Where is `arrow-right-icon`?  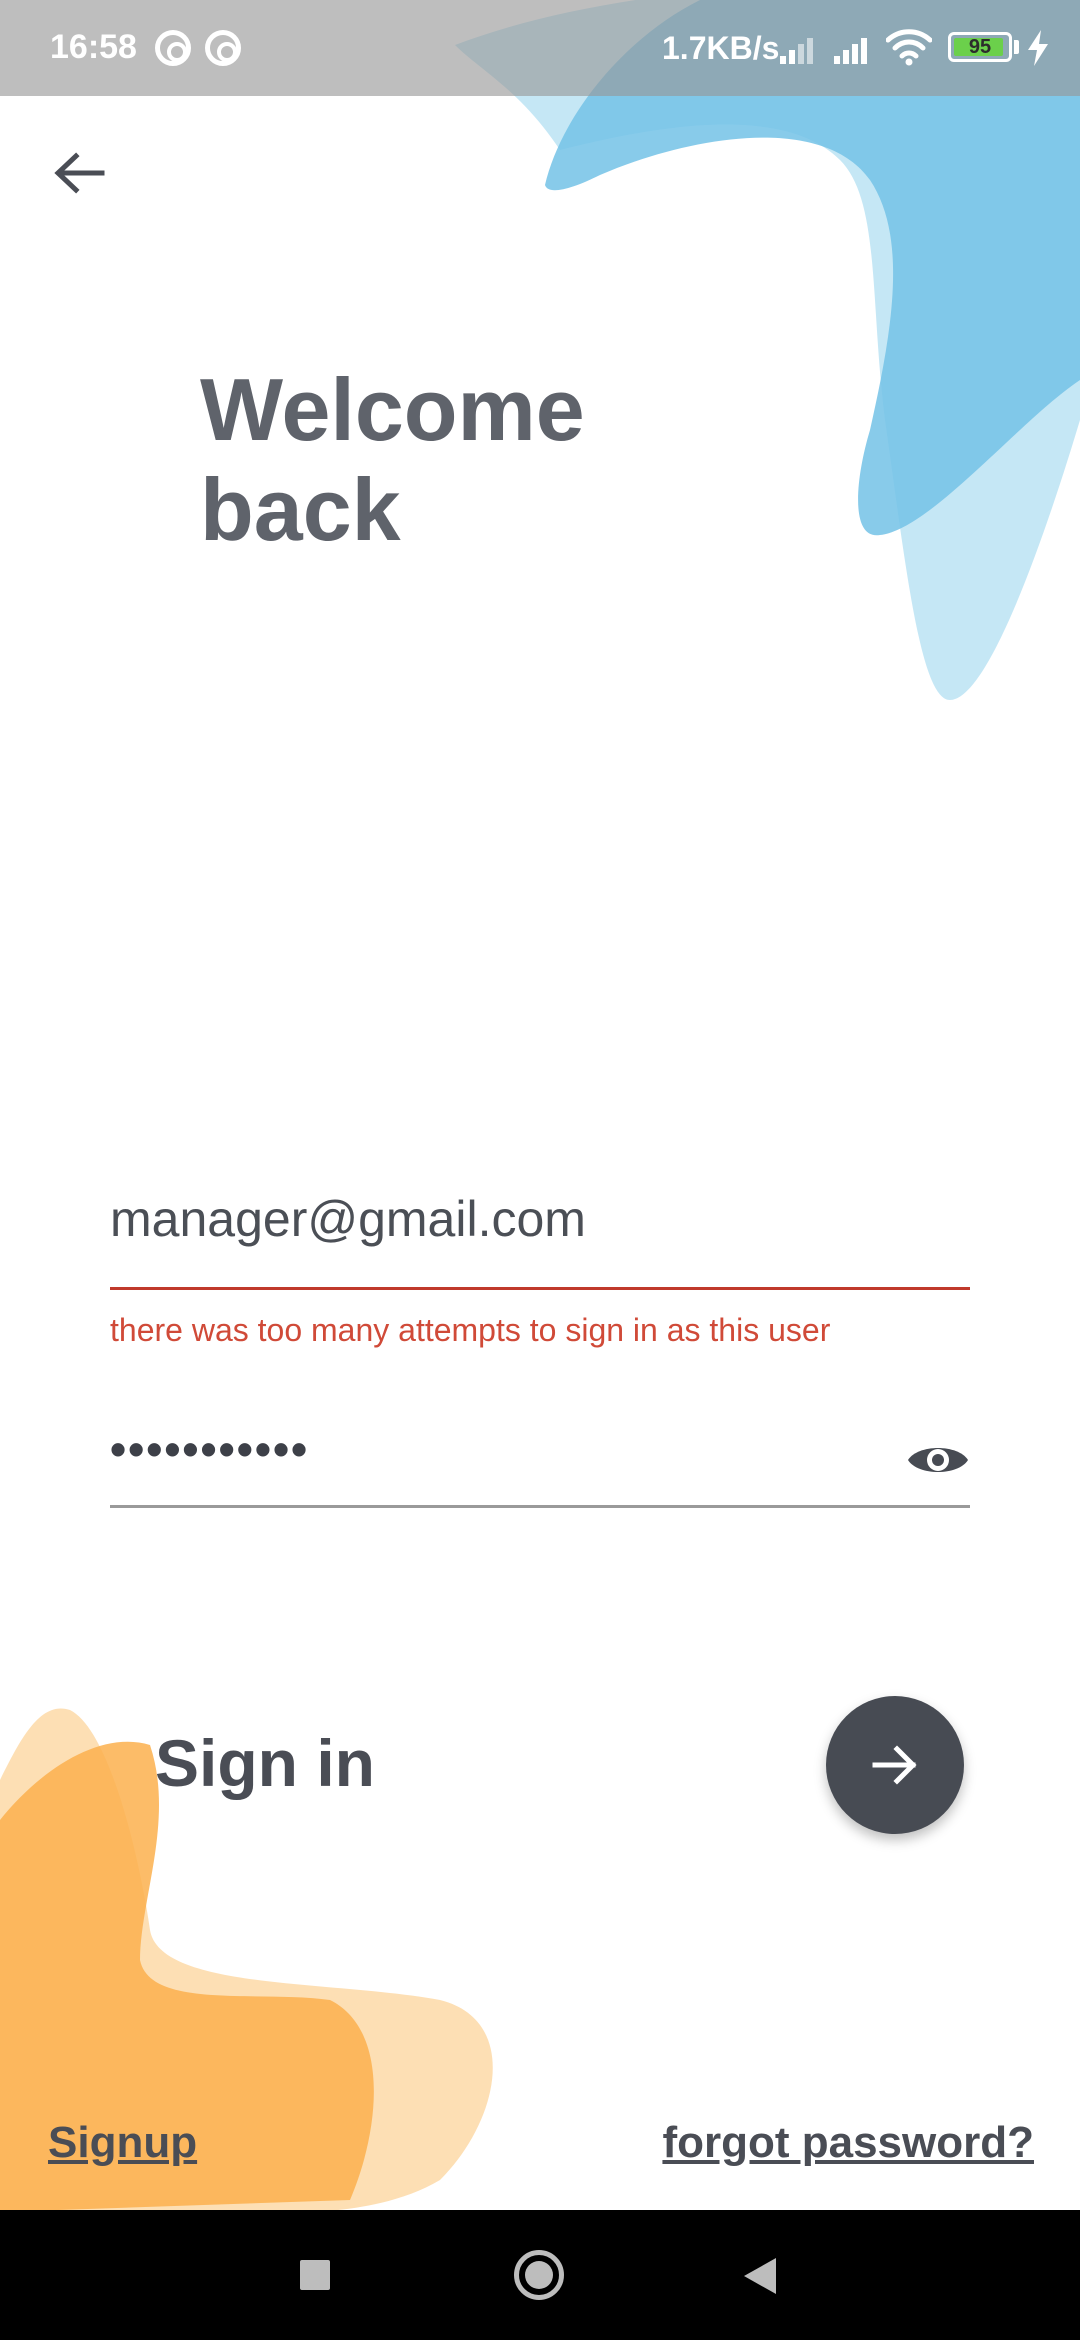 arrow-right-icon is located at coordinates (894, 1765).